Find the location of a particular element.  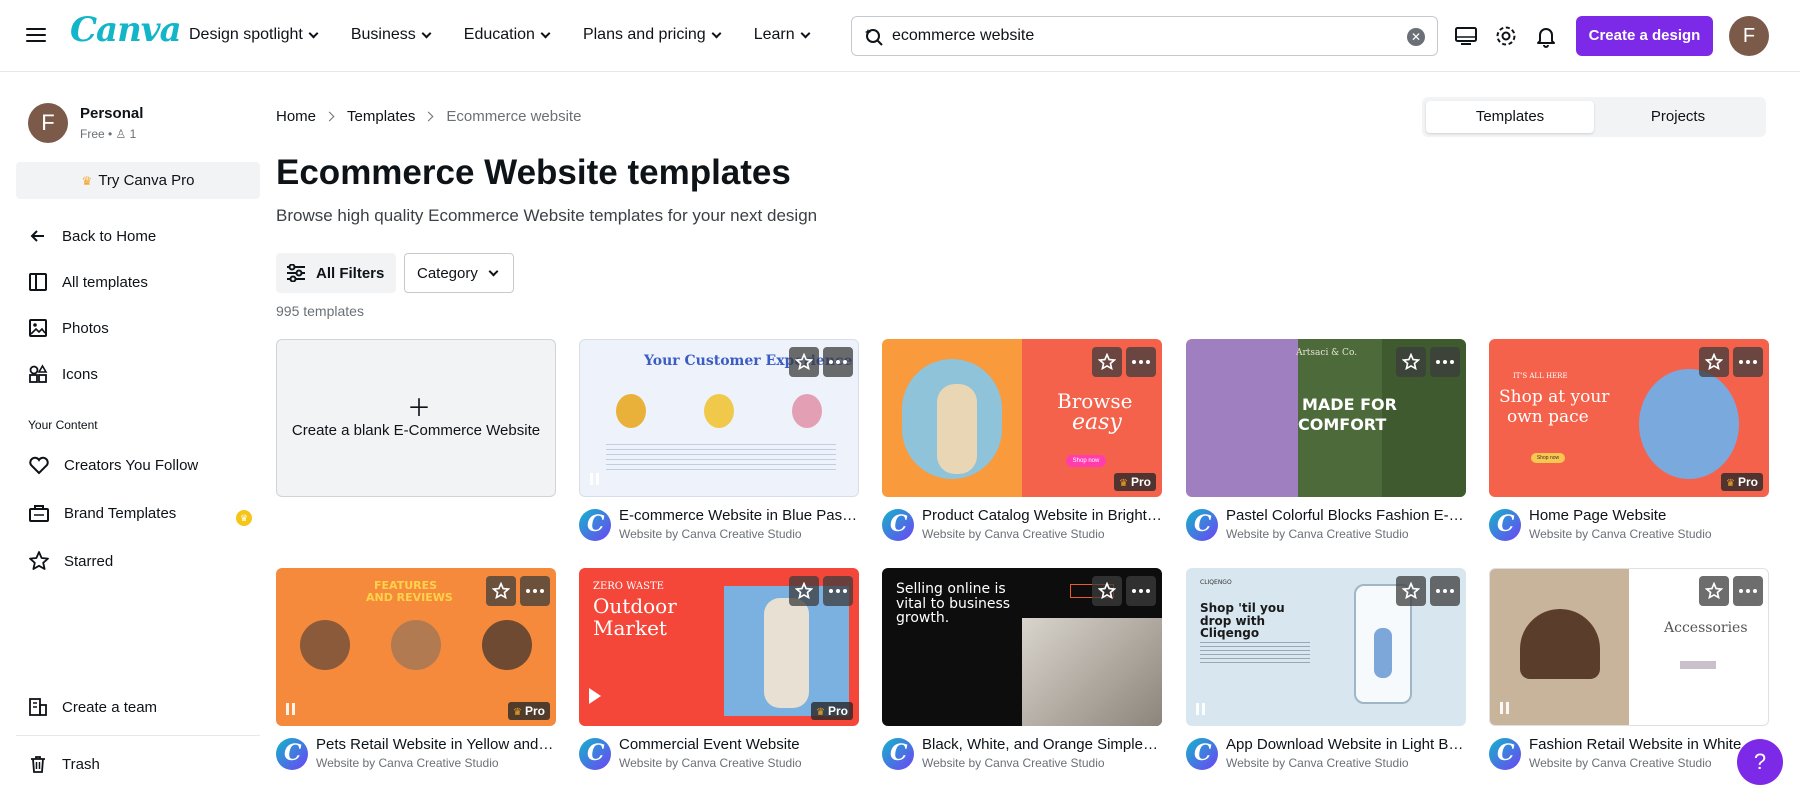

team-icon is located at coordinates (38, 707).